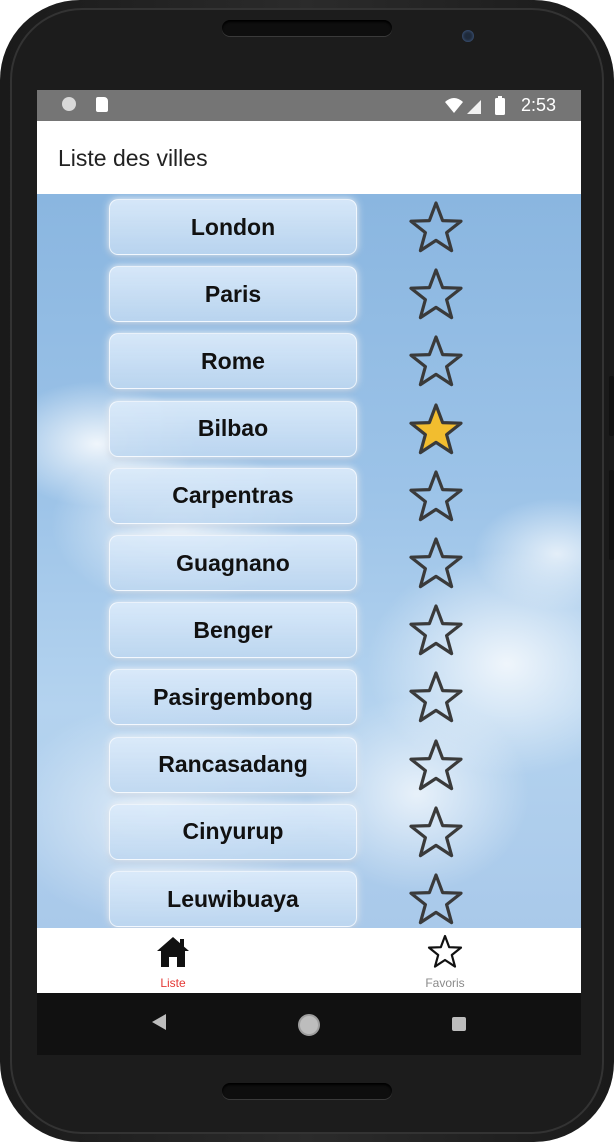  What do you see at coordinates (173, 983) in the screenshot?
I see `tab-liste-label: Liste` at bounding box center [173, 983].